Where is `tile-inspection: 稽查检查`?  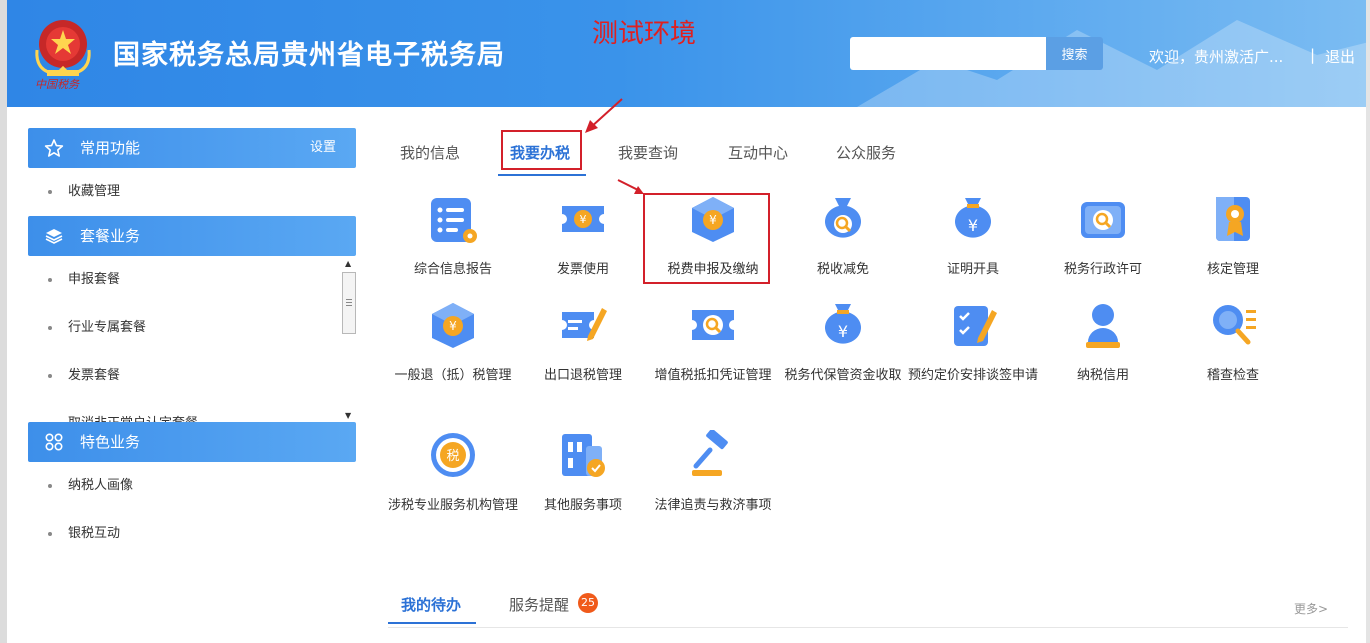 tile-inspection: 稽查检查 is located at coordinates (1233, 343).